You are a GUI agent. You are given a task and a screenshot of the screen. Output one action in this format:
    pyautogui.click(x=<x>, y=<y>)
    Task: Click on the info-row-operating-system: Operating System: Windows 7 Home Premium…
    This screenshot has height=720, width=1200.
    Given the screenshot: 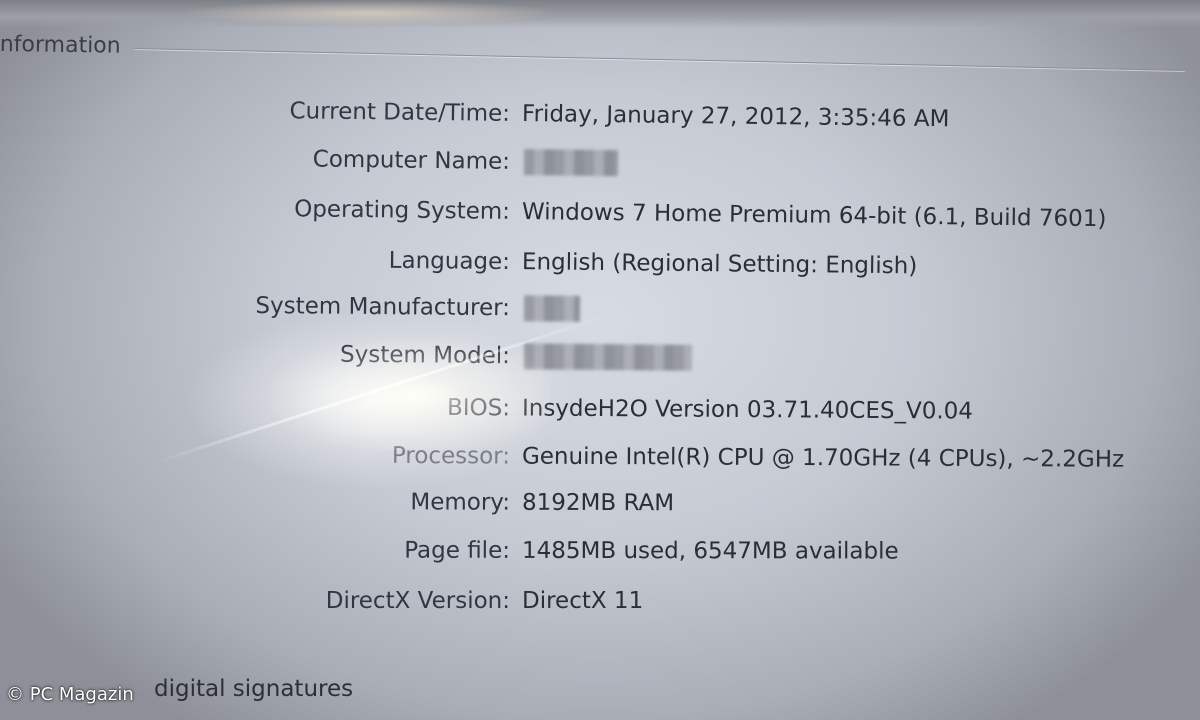 What is the action you would take?
    pyautogui.click(x=600, y=213)
    